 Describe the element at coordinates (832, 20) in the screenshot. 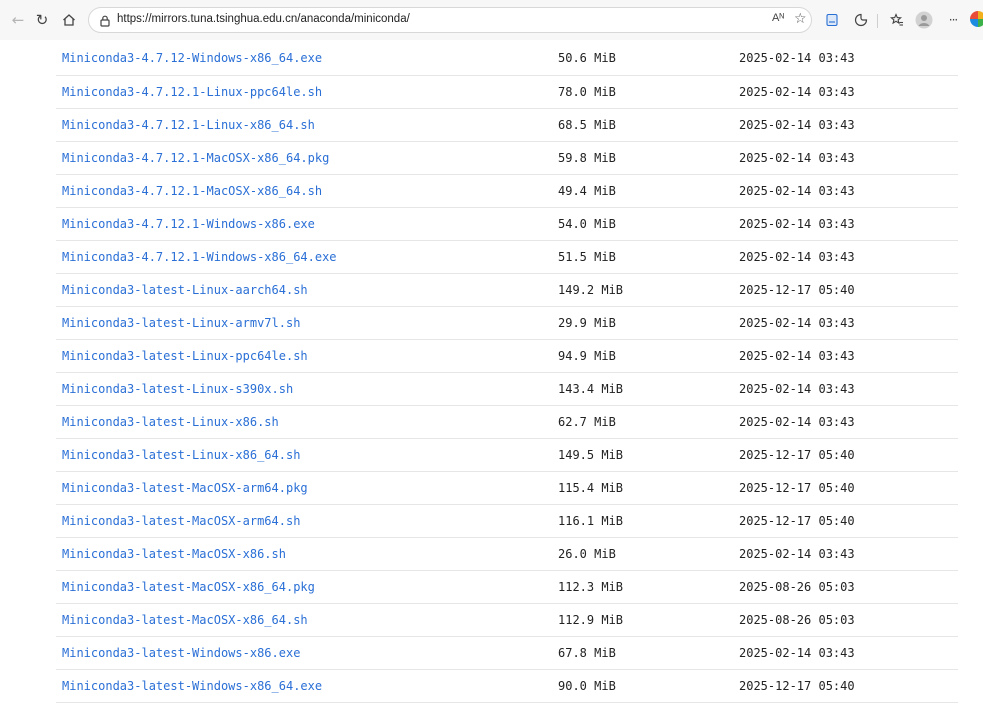

I see `split-screen-icon` at that location.